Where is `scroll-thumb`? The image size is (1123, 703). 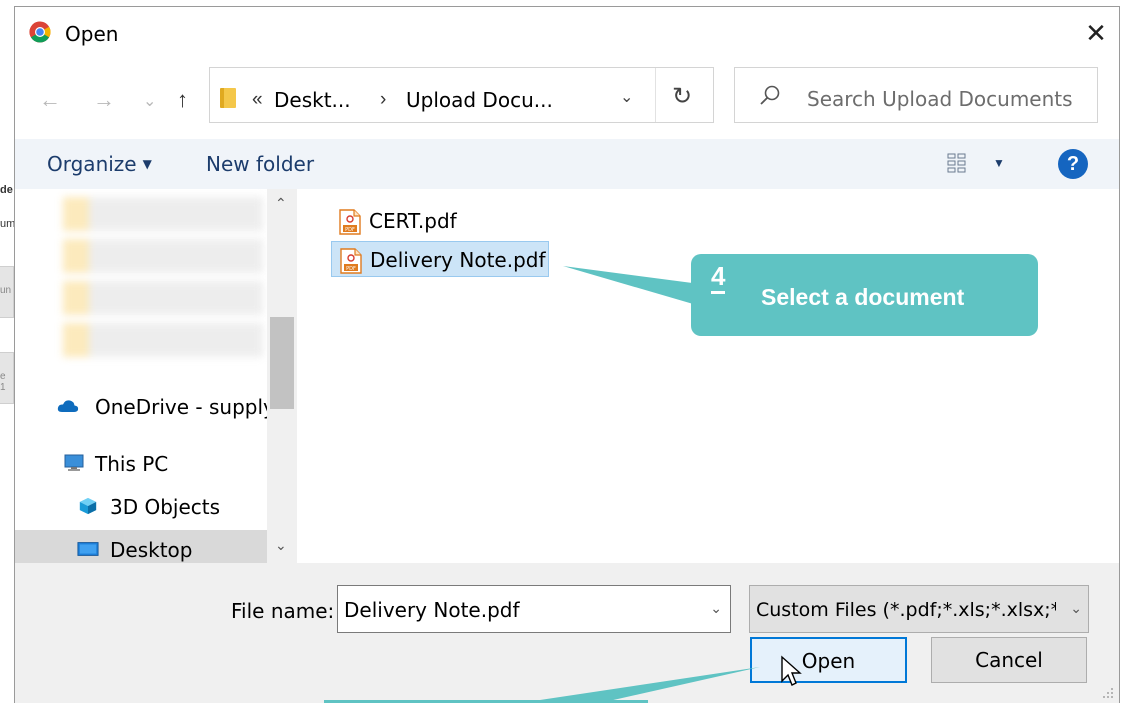 scroll-thumb is located at coordinates (282, 363).